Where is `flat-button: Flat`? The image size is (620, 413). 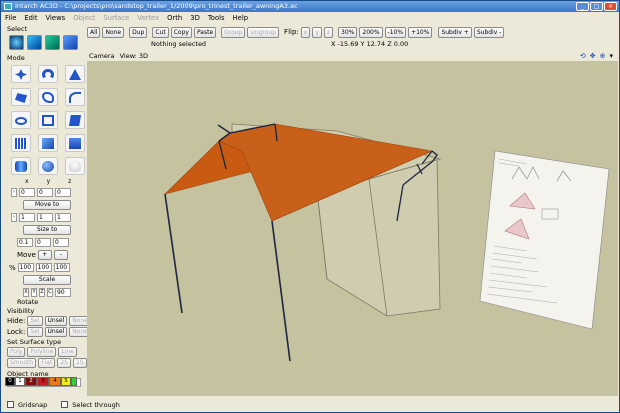 flat-button: Flat is located at coordinates (47, 363).